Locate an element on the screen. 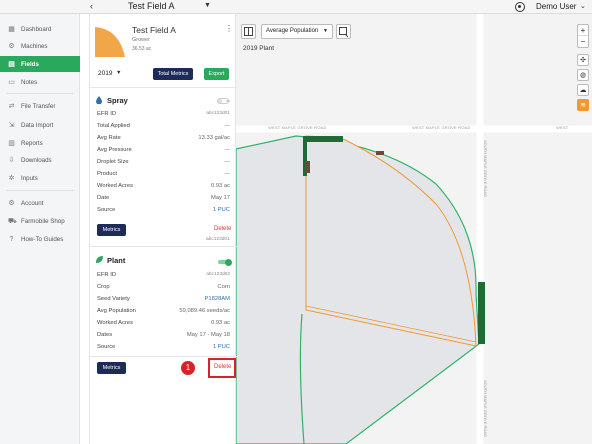 Image resolution: width=592 pixels, height=444 pixels. sidebar-item-account: ⚙ Account is located at coordinates (40, 203).